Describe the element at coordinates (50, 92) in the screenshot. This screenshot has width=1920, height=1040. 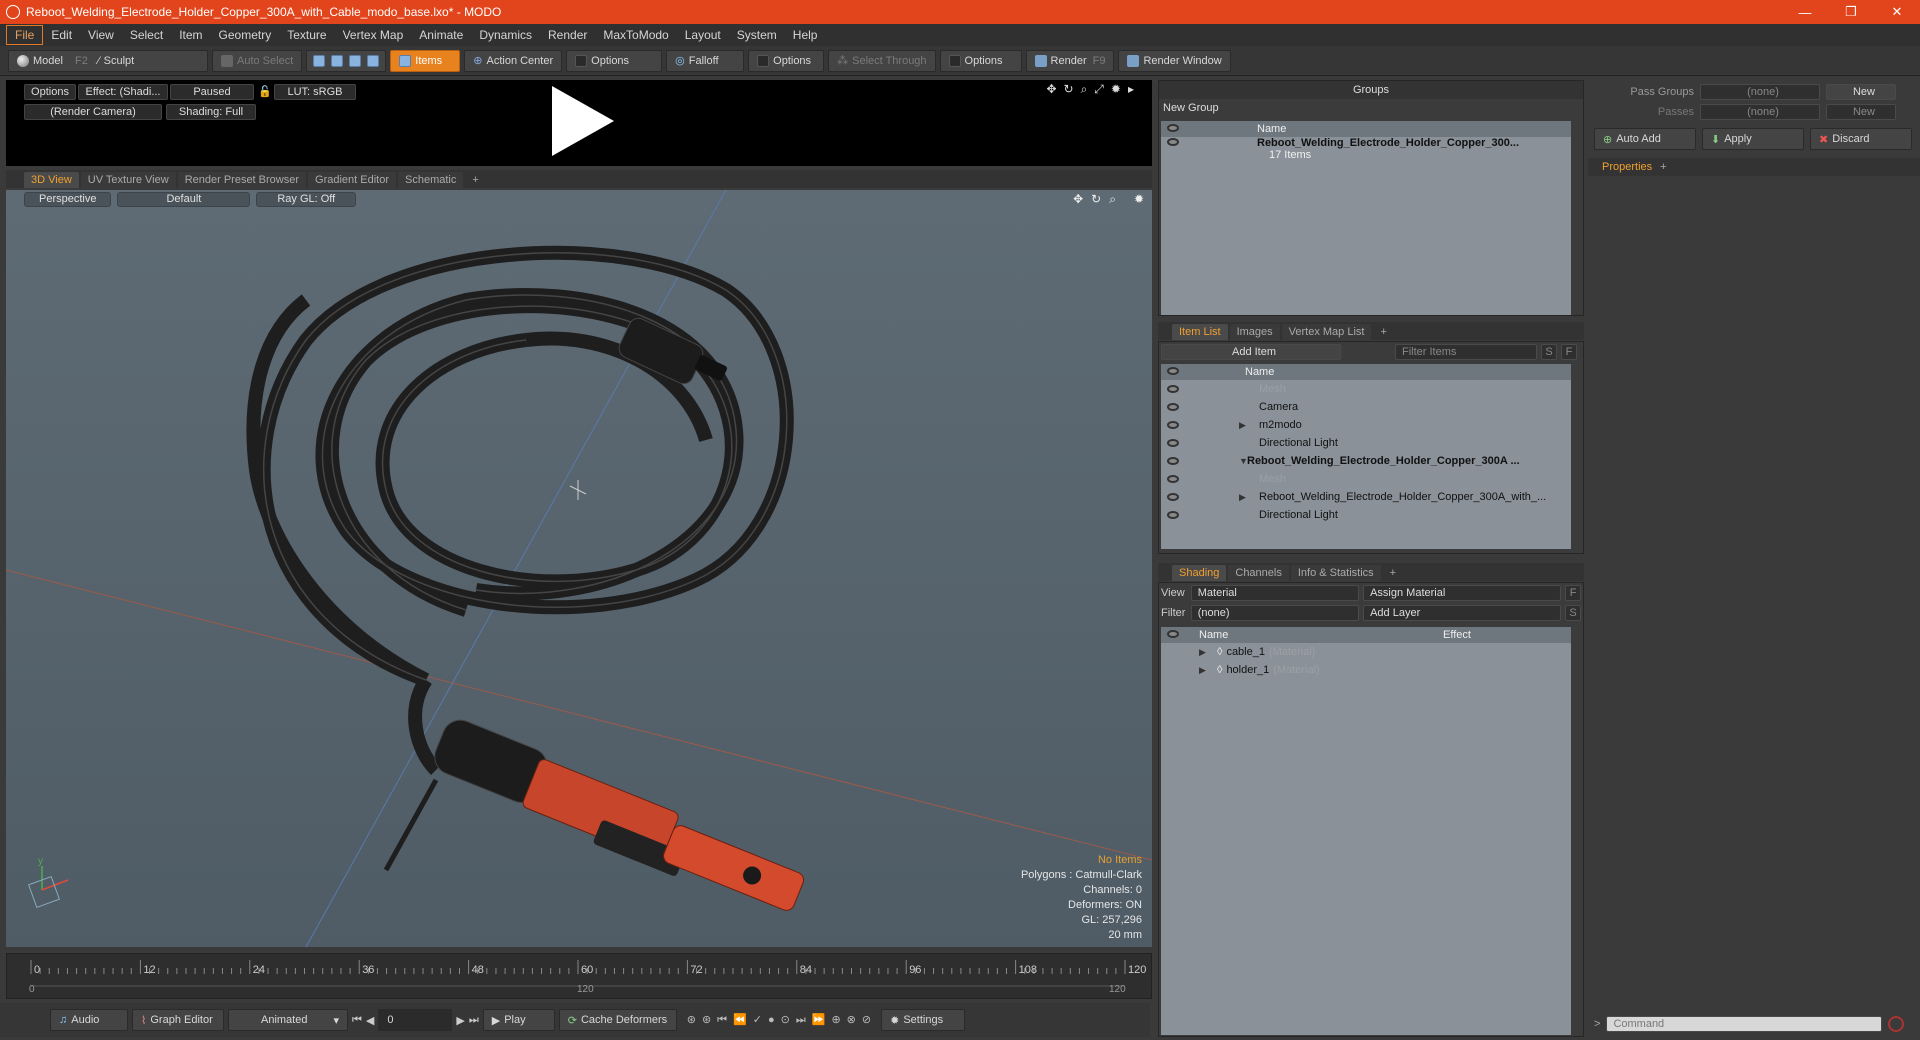
I see `preview-options-button: Options` at that location.